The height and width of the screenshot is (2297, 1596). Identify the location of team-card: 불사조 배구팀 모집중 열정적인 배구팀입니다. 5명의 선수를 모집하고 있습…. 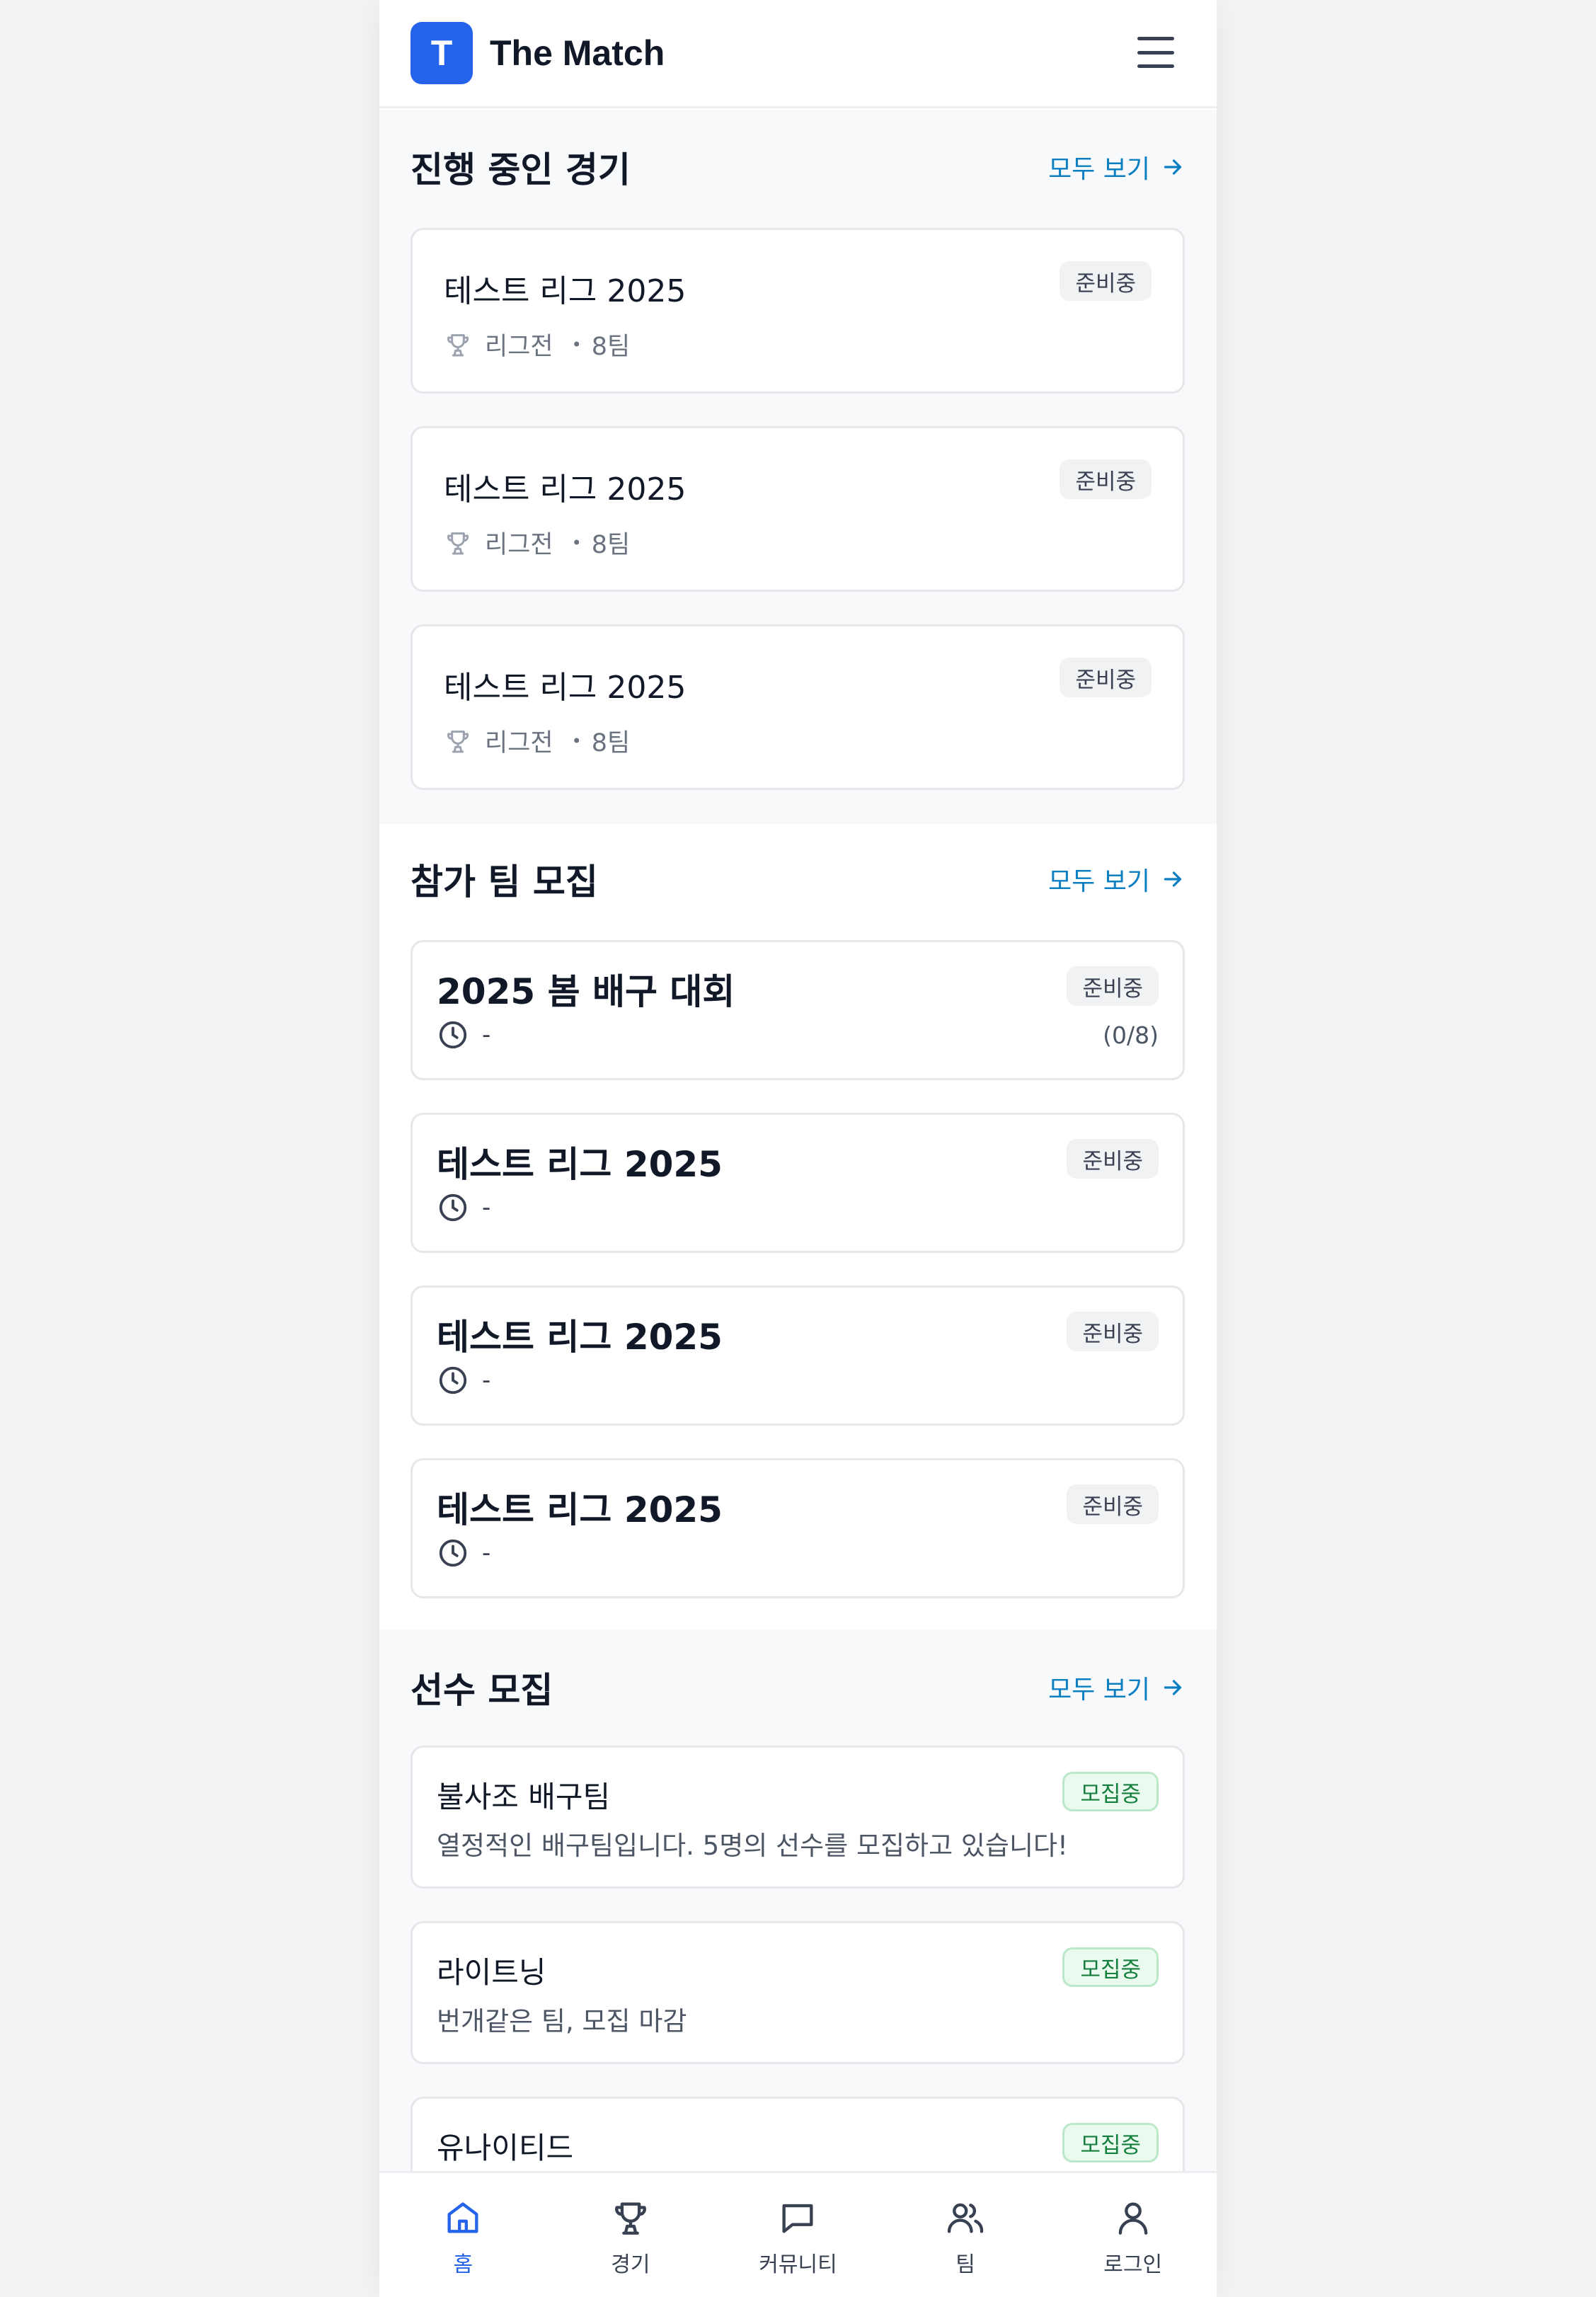
(798, 1817).